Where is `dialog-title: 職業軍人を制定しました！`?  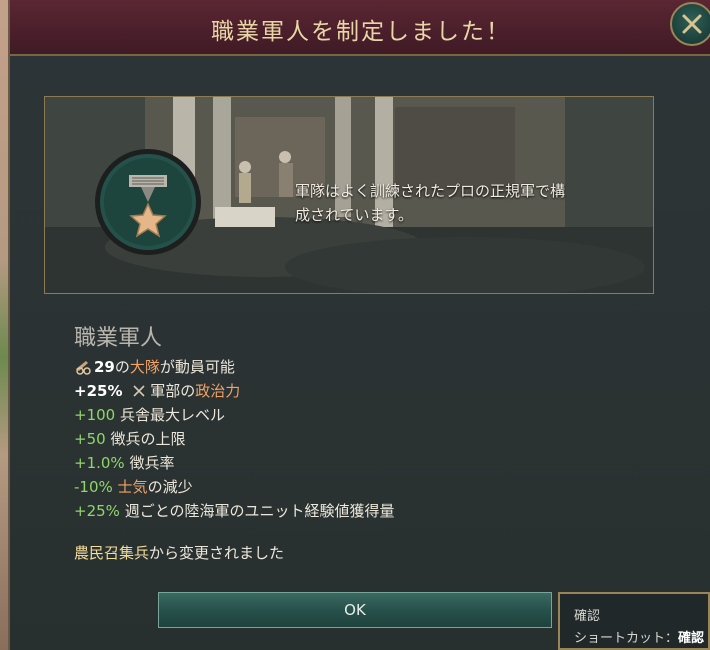
dialog-title: 職業軍人を制定しました！ is located at coordinates (361, 32).